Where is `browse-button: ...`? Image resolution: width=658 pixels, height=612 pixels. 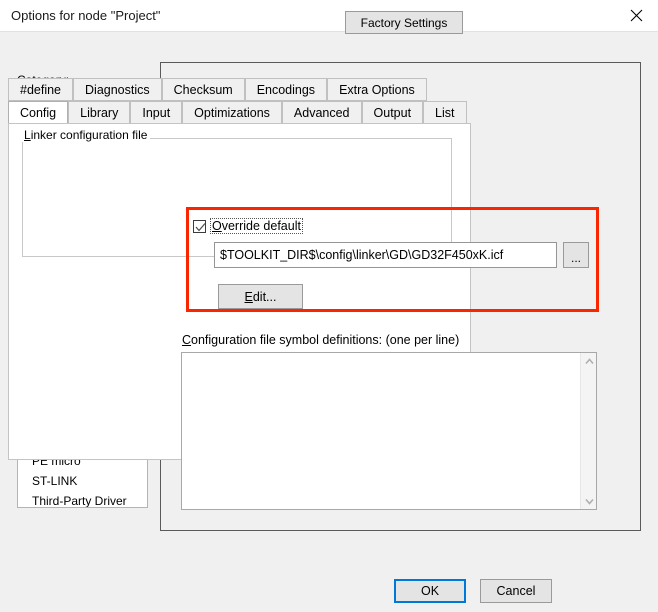 browse-button: ... is located at coordinates (576, 255).